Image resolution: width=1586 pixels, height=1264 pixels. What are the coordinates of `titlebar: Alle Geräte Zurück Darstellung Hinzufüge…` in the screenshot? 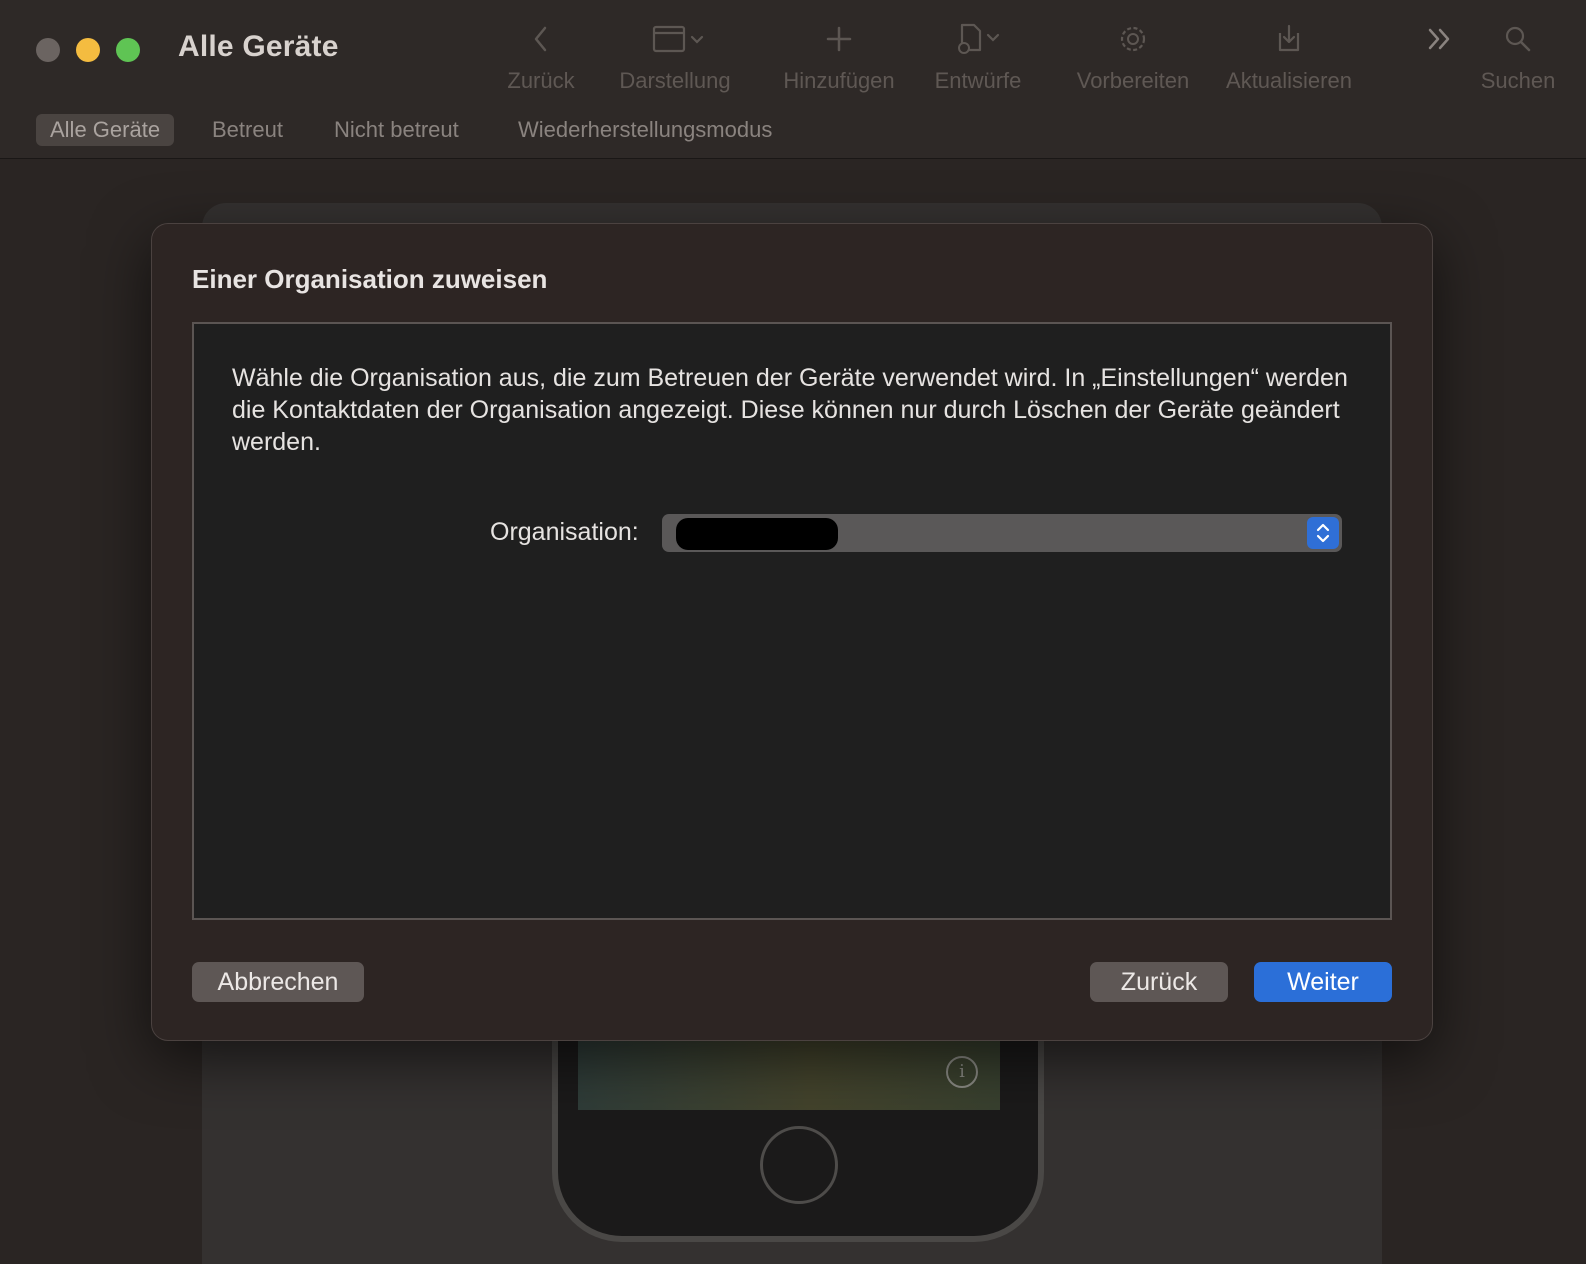 It's located at (793, 54).